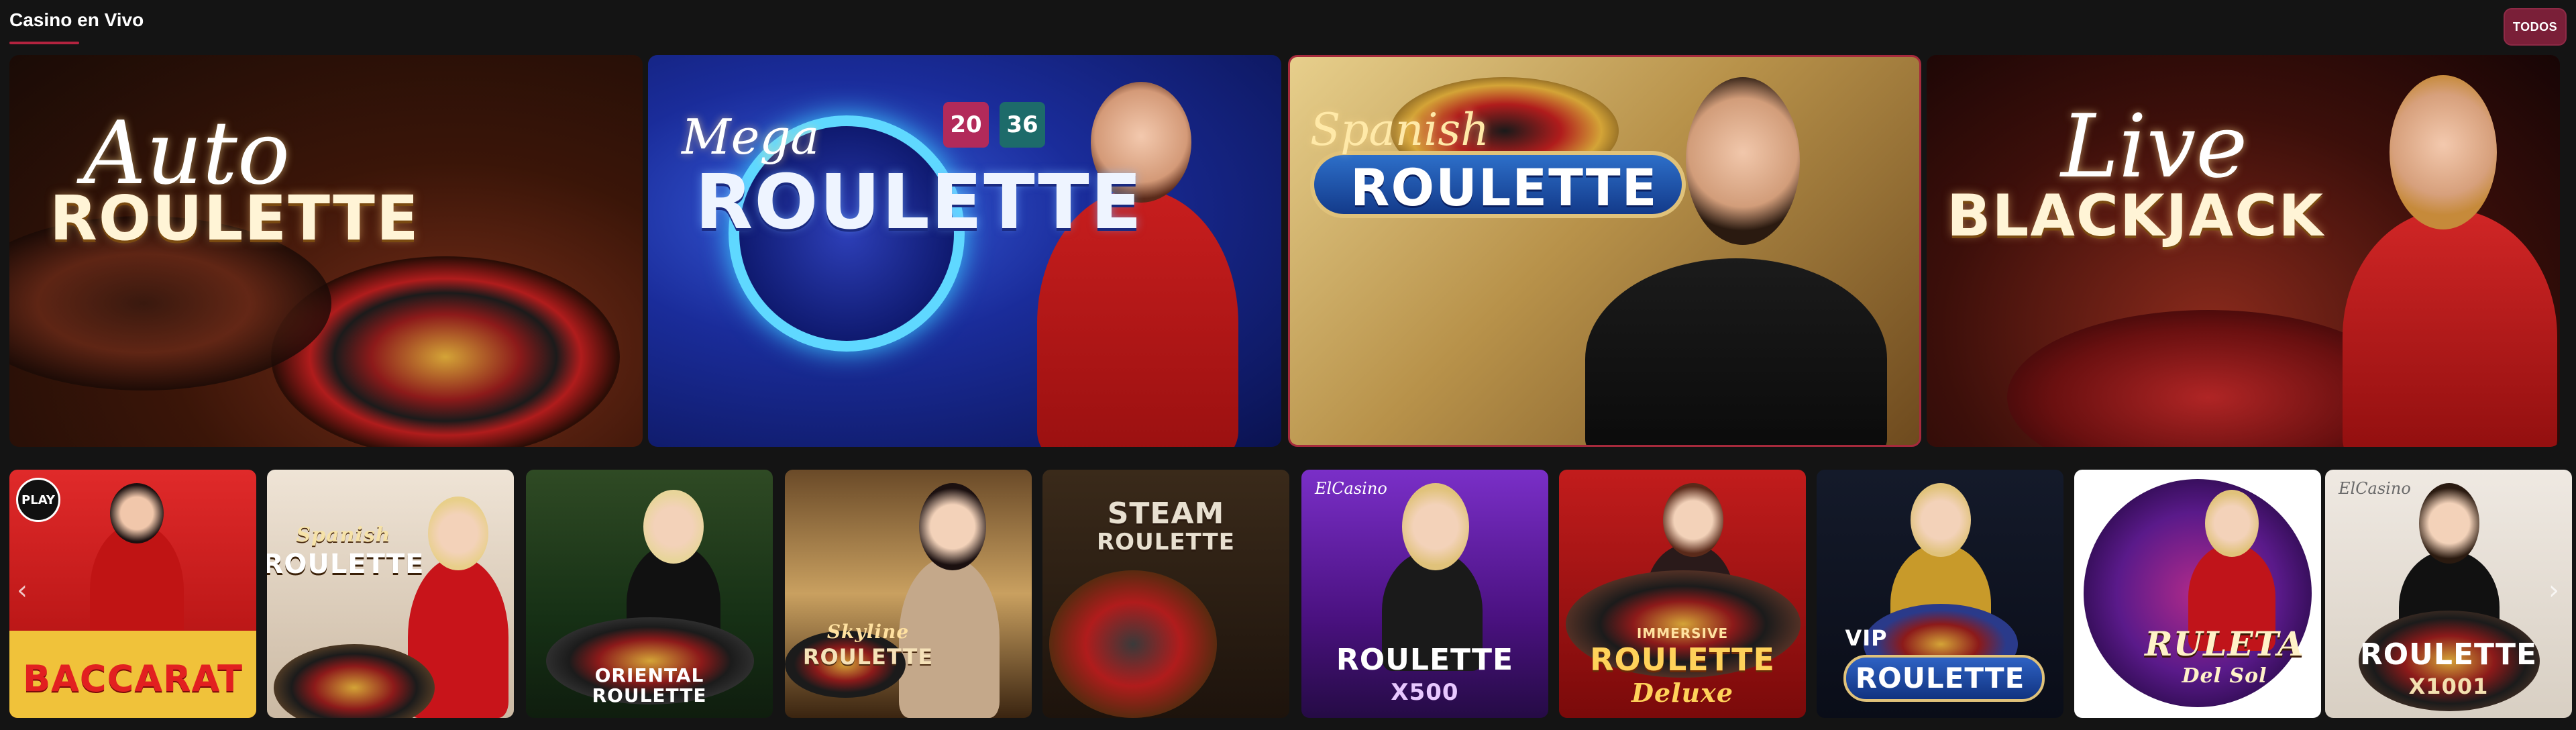  Describe the element at coordinates (2448, 594) in the screenshot. I see `game-card: ElCasino ROULETTE X1001` at that location.